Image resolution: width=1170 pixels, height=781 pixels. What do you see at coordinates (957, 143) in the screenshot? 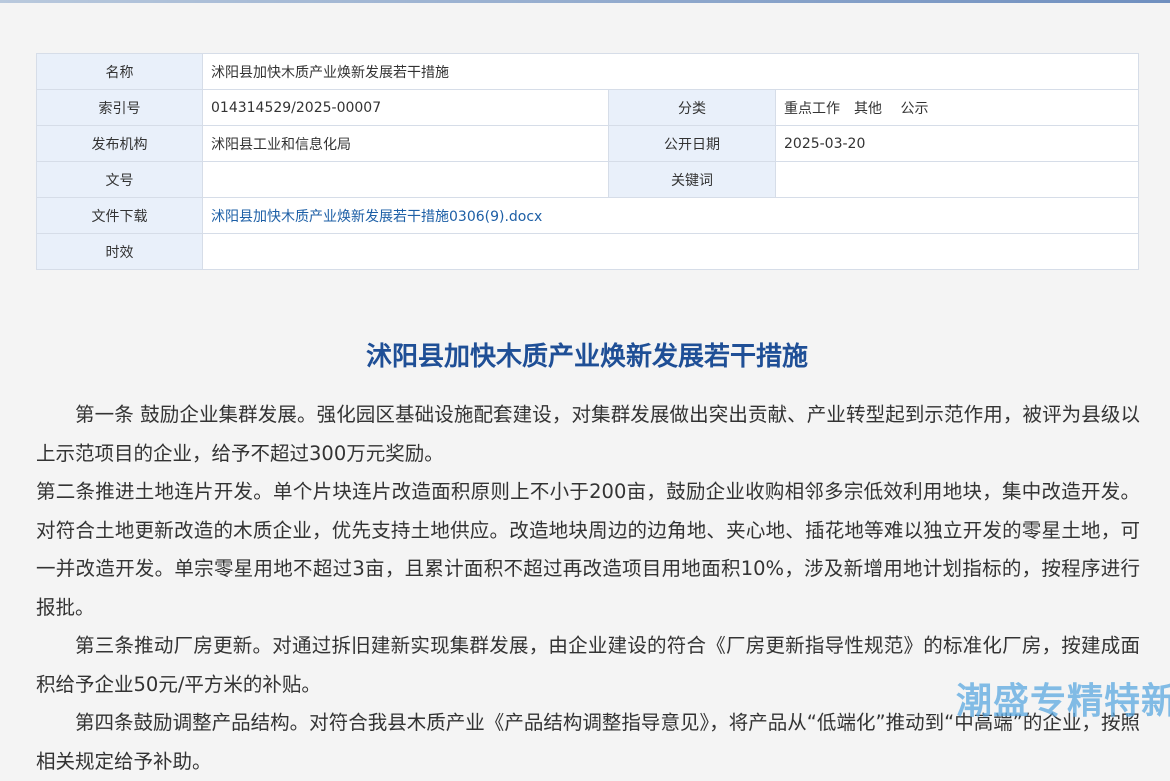
I see `date-value: 2025-03-20` at bounding box center [957, 143].